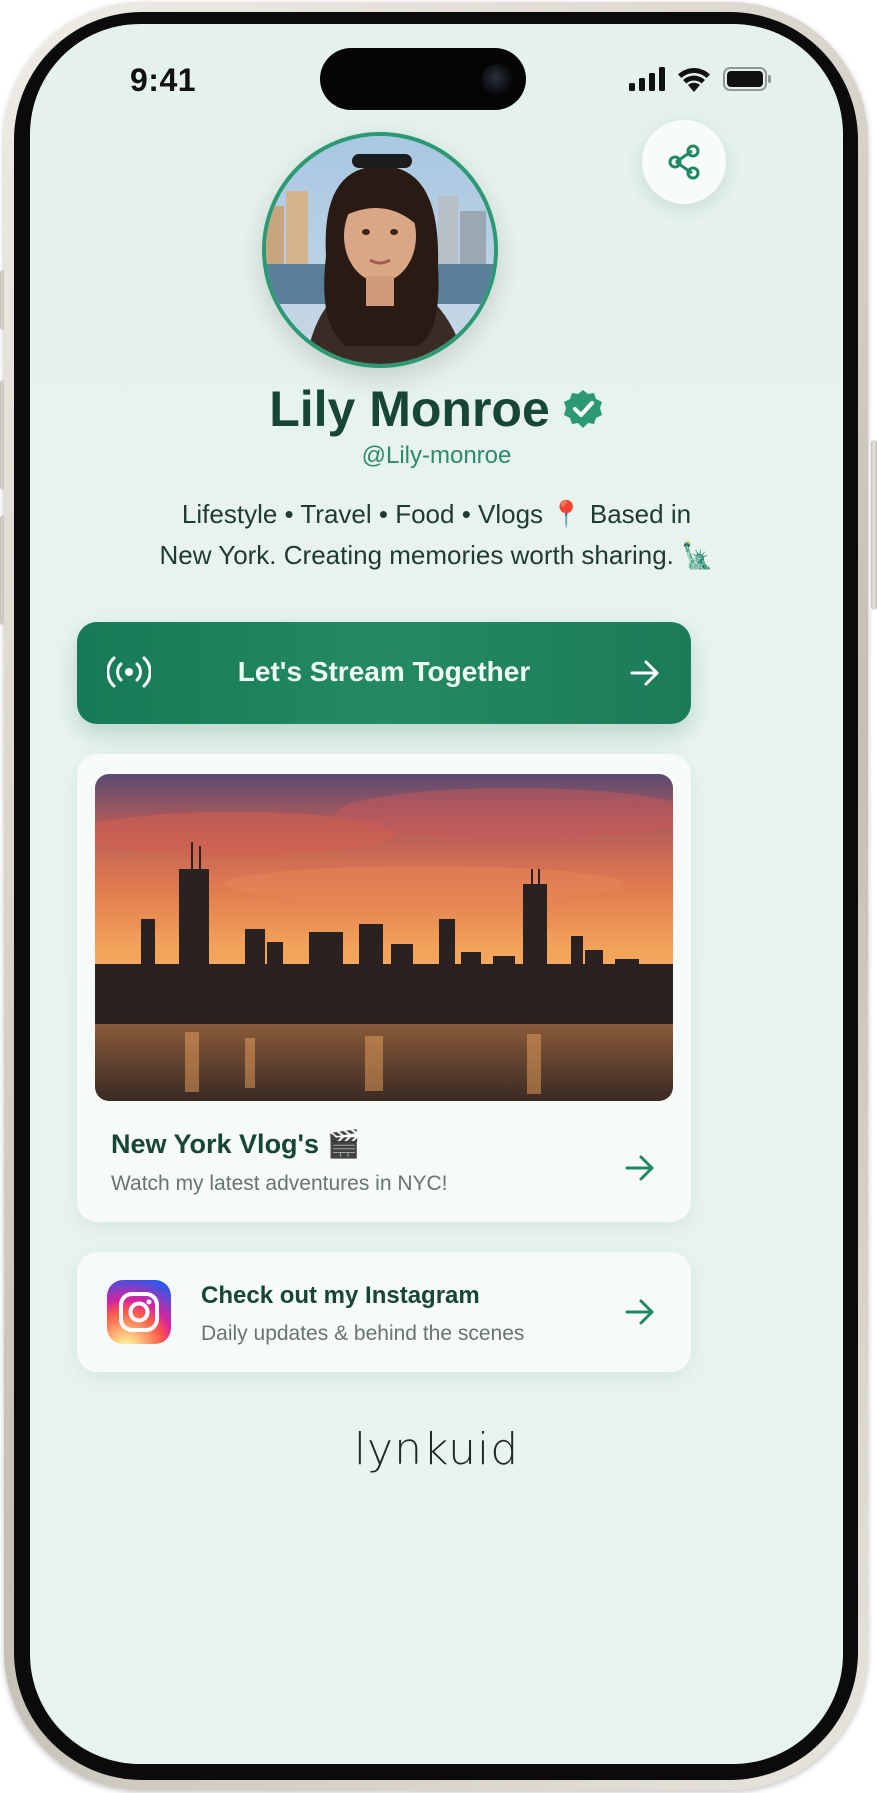 The image size is (877, 1793). Describe the element at coordinates (582, 409) in the screenshot. I see `verified-badge-icon` at that location.